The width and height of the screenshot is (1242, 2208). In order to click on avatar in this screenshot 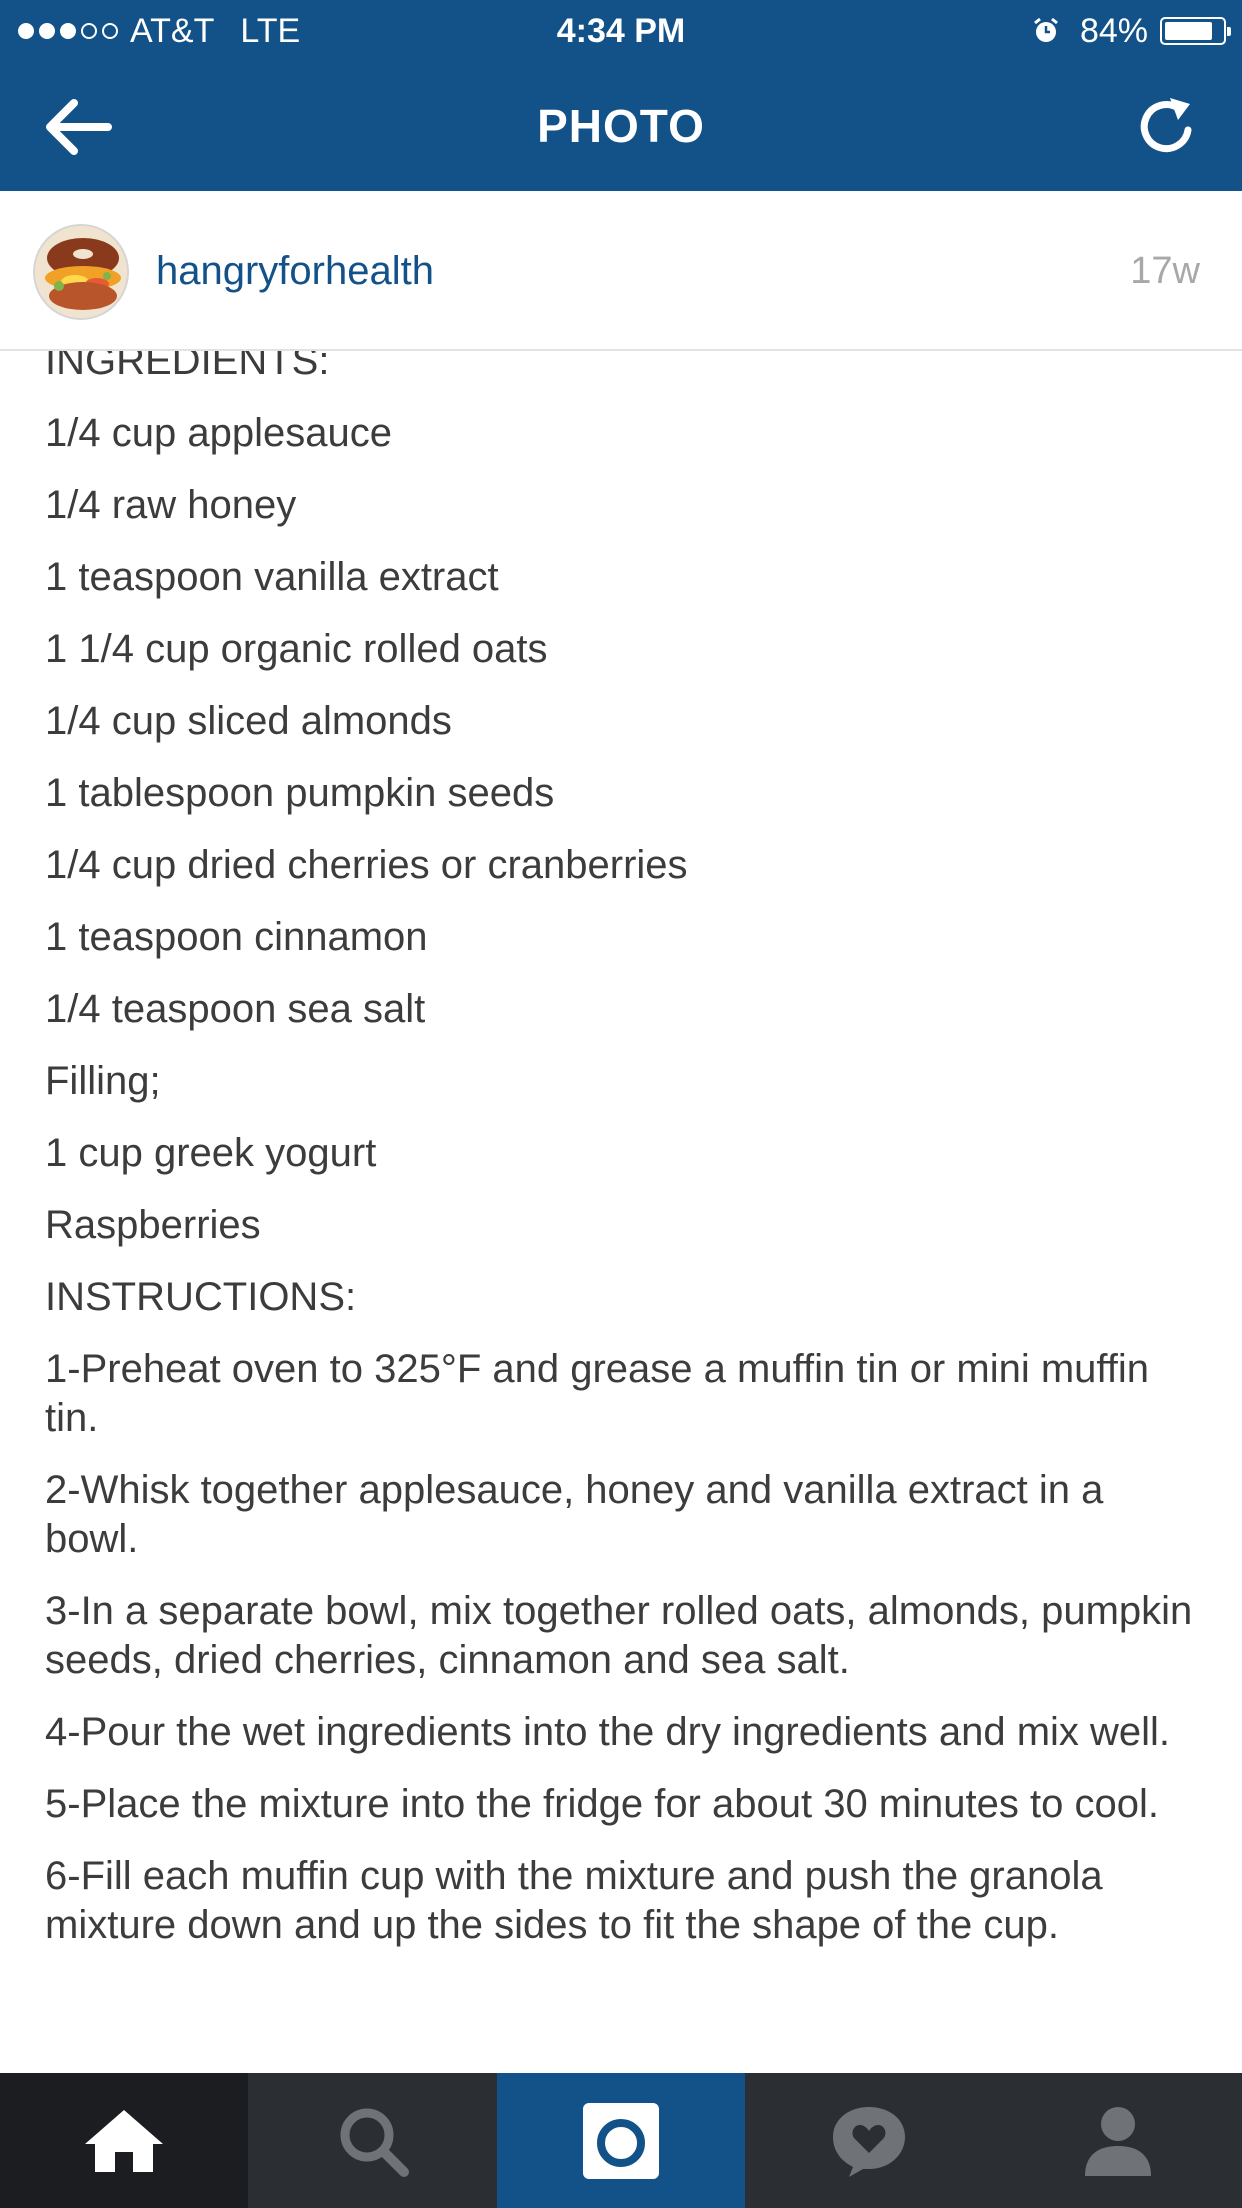, I will do `click(81, 272)`.